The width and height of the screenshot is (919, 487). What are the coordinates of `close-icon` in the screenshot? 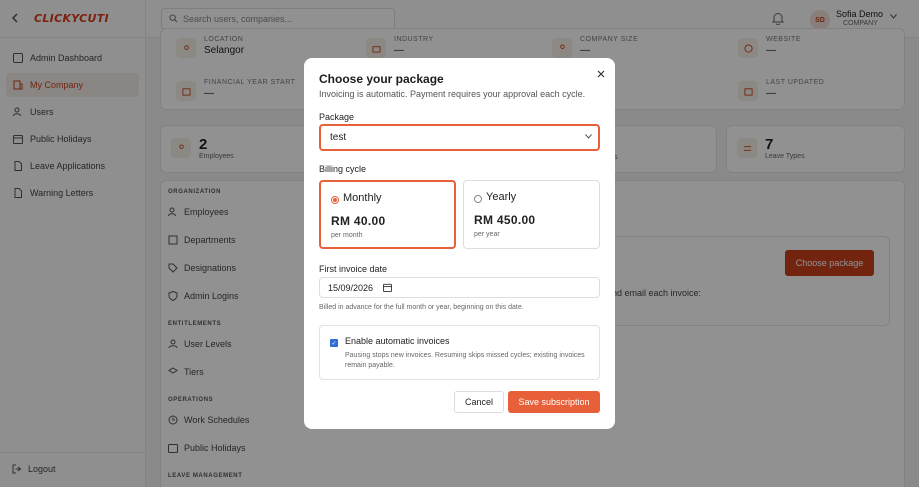 It's located at (601, 75).